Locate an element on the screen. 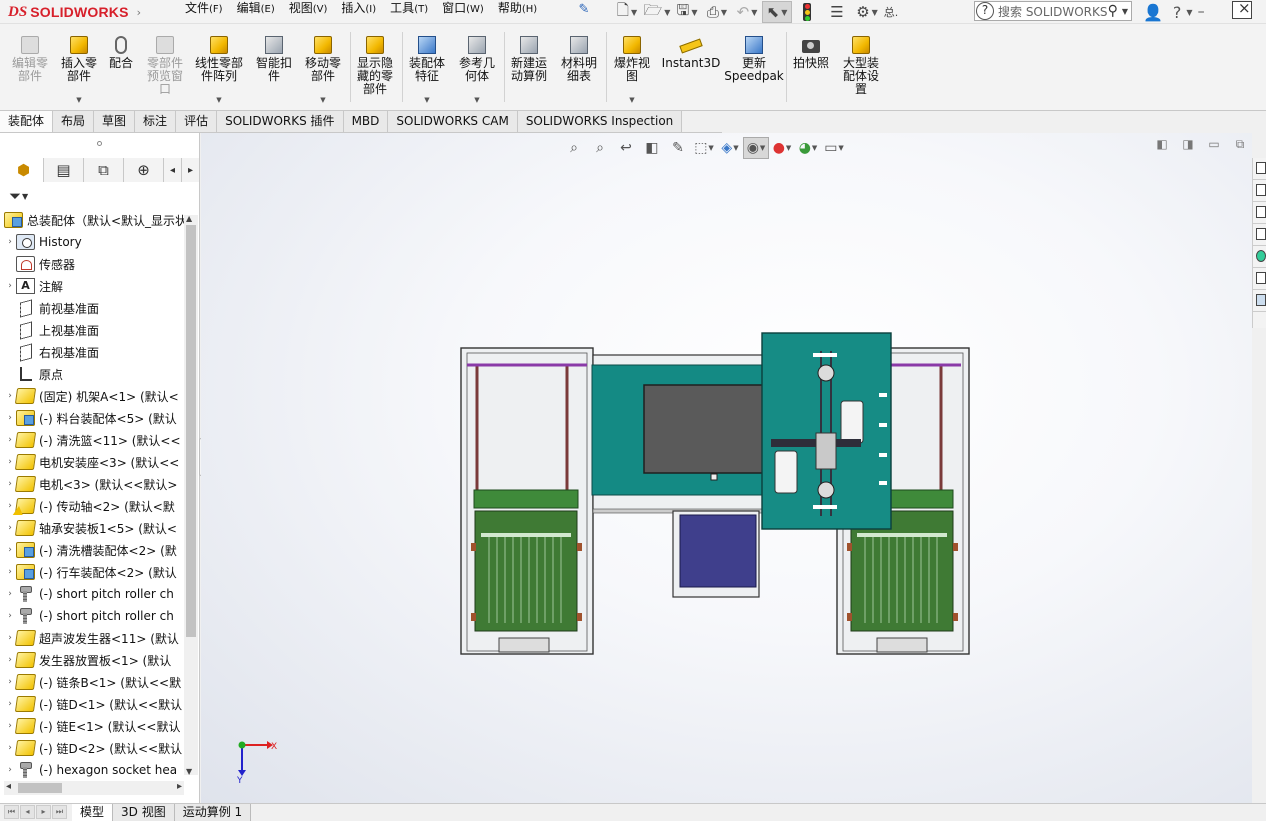 The image size is (1266, 821). tree-item: › 发生器放置板<1> (默认 is located at coordinates (94, 660).